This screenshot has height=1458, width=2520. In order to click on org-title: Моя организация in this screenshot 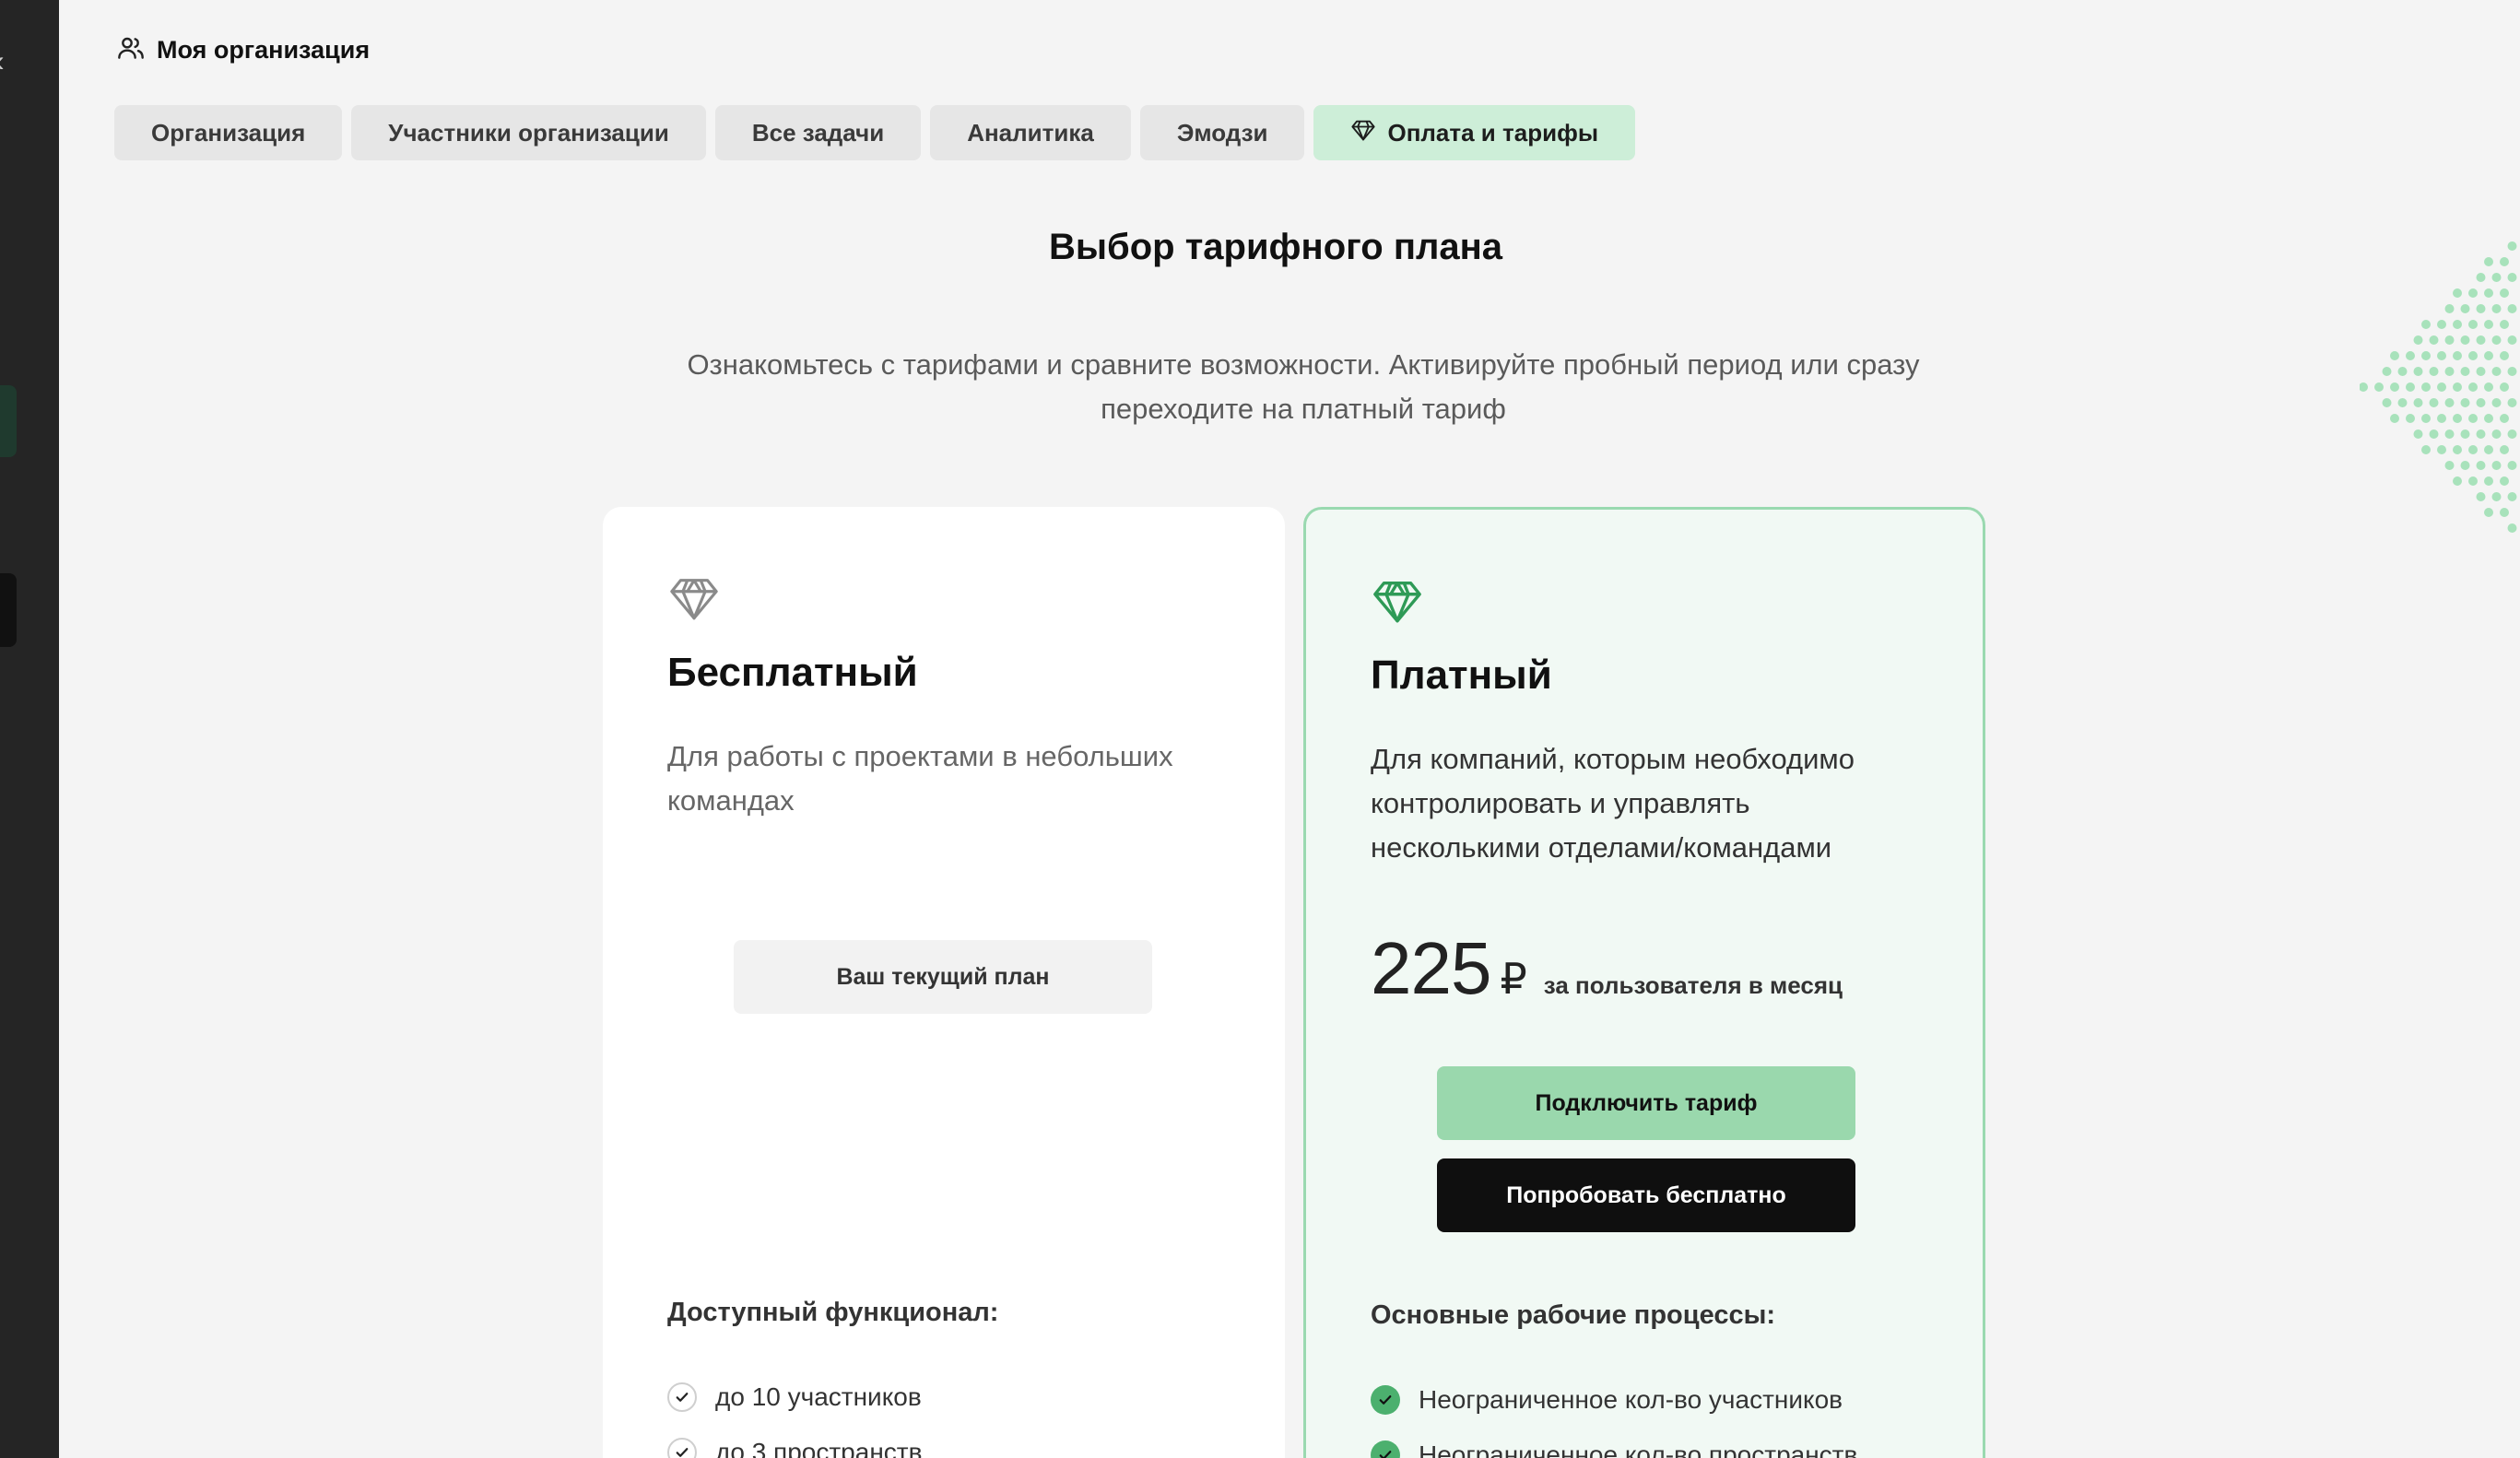, I will do `click(264, 50)`.